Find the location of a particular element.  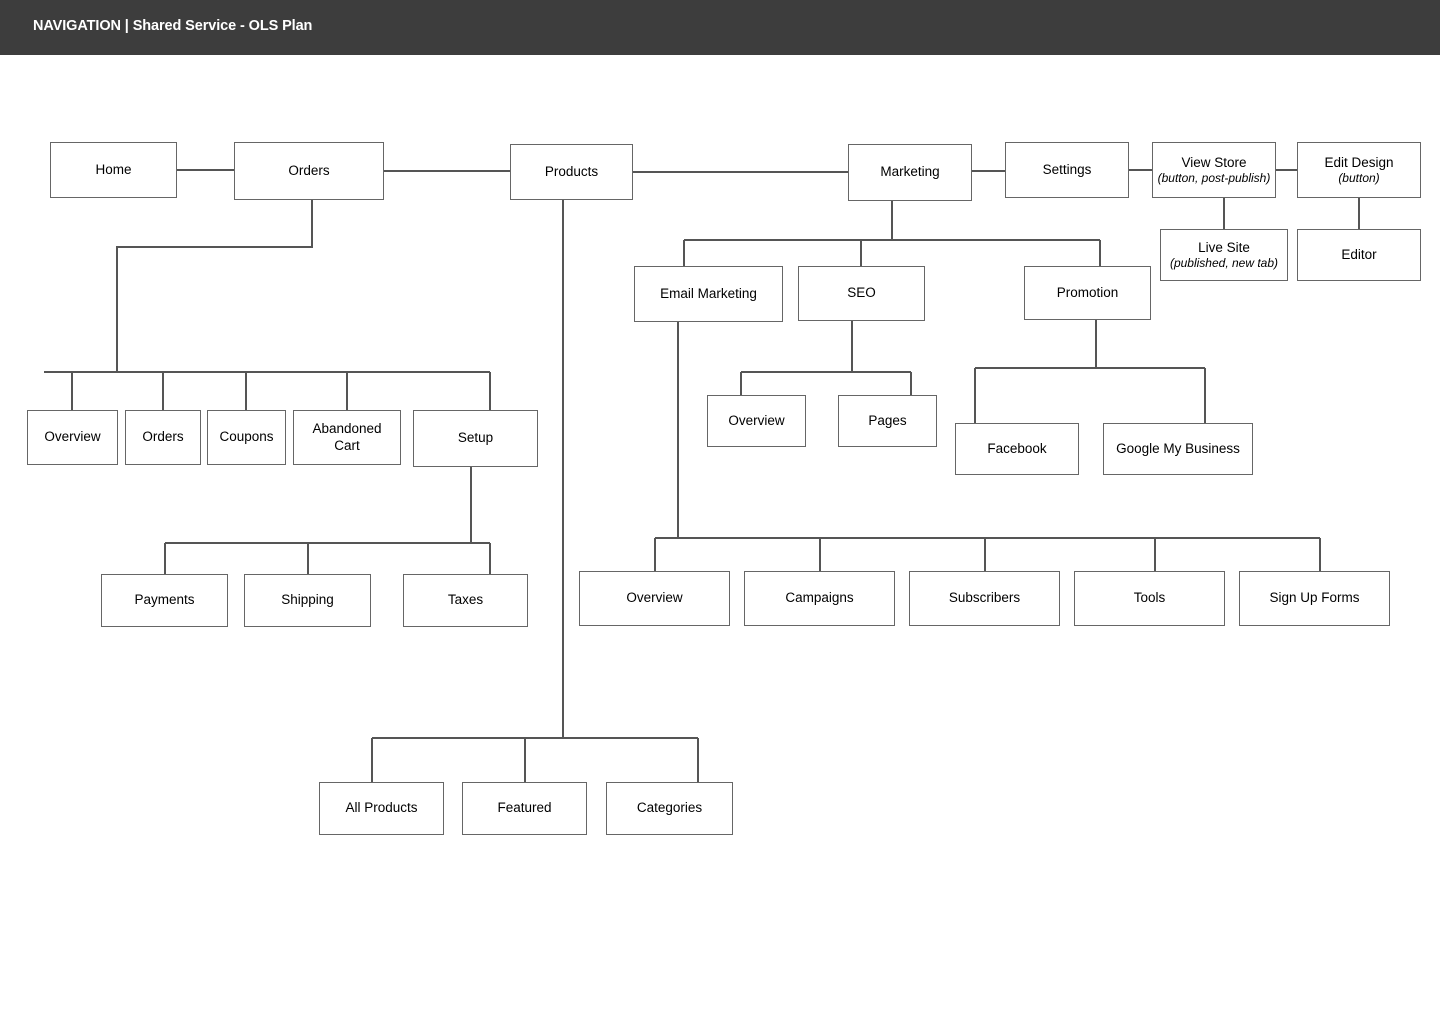

node-seo-pages: Pages is located at coordinates (887, 421).